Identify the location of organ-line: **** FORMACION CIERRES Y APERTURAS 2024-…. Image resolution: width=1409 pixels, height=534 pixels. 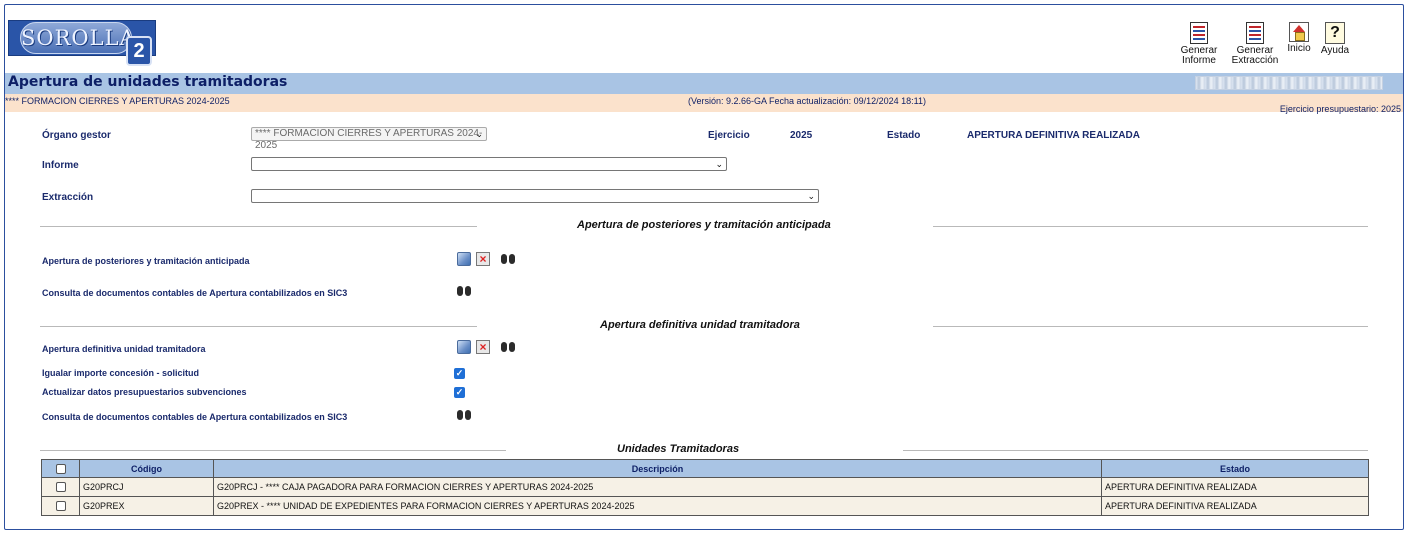
(117, 101).